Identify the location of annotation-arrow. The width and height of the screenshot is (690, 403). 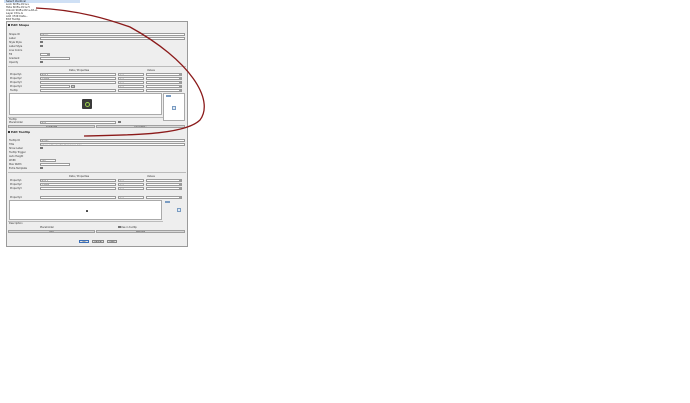
(120, 72).